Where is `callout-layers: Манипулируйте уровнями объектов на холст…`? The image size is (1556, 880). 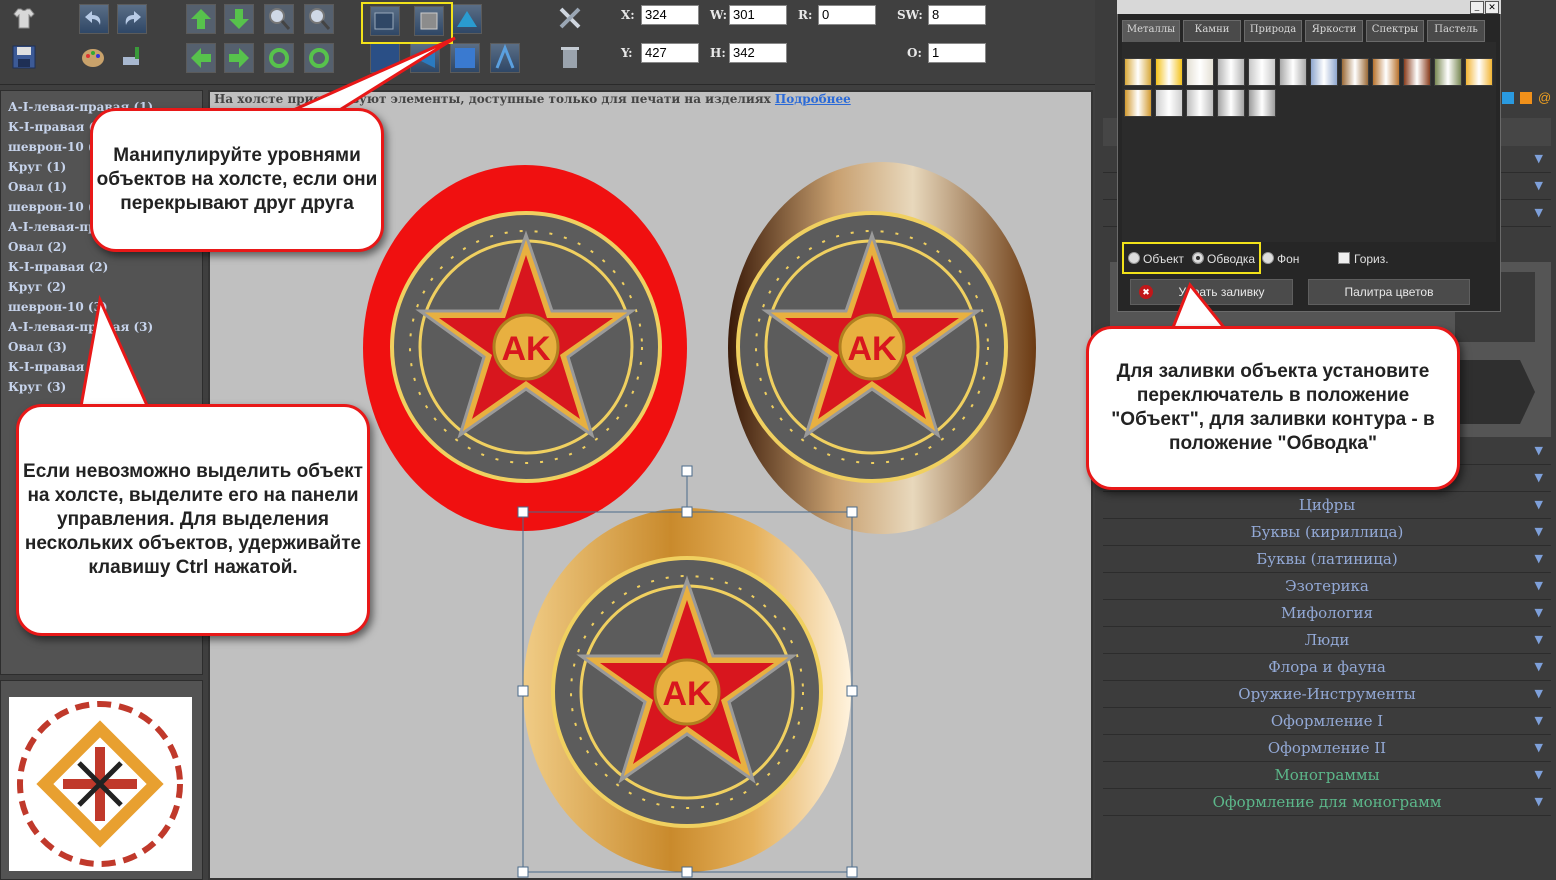 callout-layers: Манипулируйте уровнями объектов на холст… is located at coordinates (237, 180).